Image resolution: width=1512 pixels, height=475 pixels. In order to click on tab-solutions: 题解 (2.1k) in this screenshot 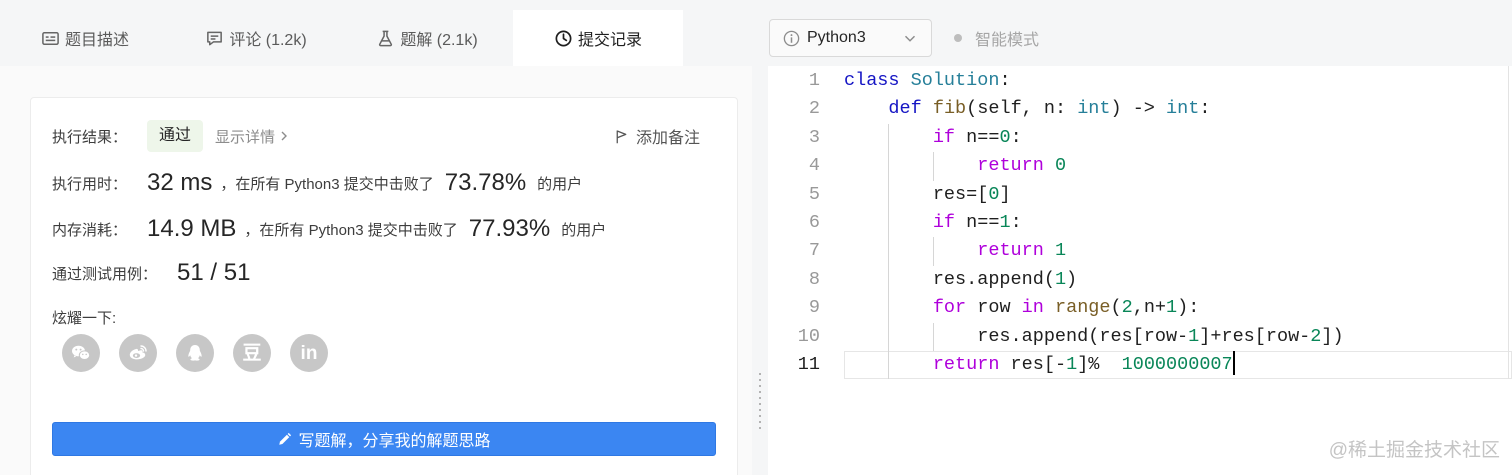, I will do `click(427, 38)`.